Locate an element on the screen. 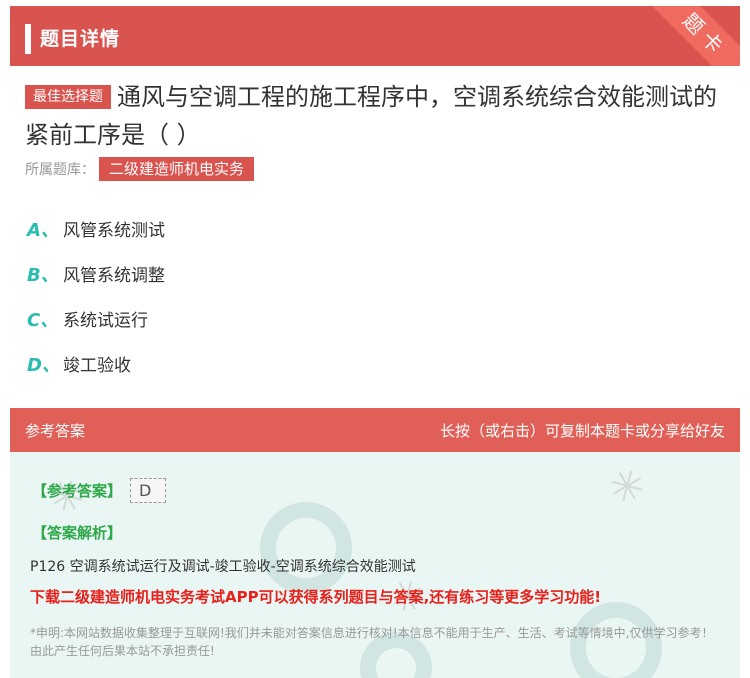 The height and width of the screenshot is (678, 750). reference-answer-row: 【参考答案】 D is located at coordinates (99, 490).